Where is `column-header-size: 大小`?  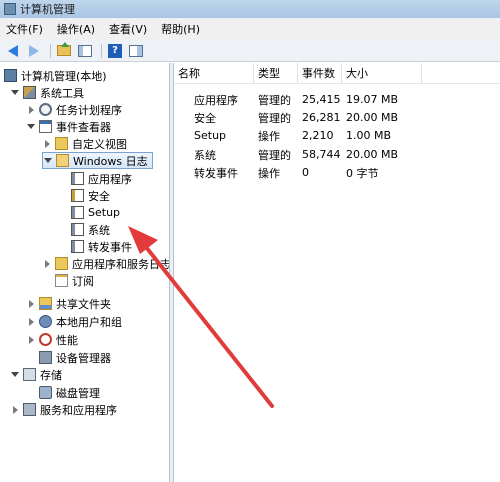 column-header-size: 大小 is located at coordinates (382, 73).